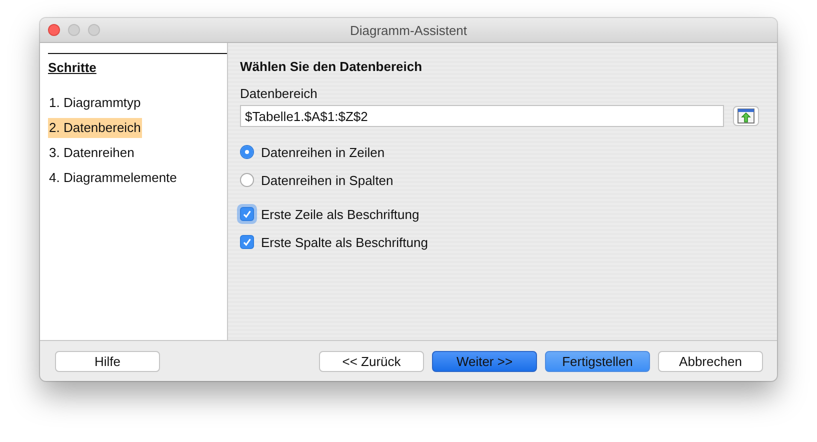  What do you see at coordinates (484, 361) in the screenshot?
I see `dialog-button: Weiter >>` at bounding box center [484, 361].